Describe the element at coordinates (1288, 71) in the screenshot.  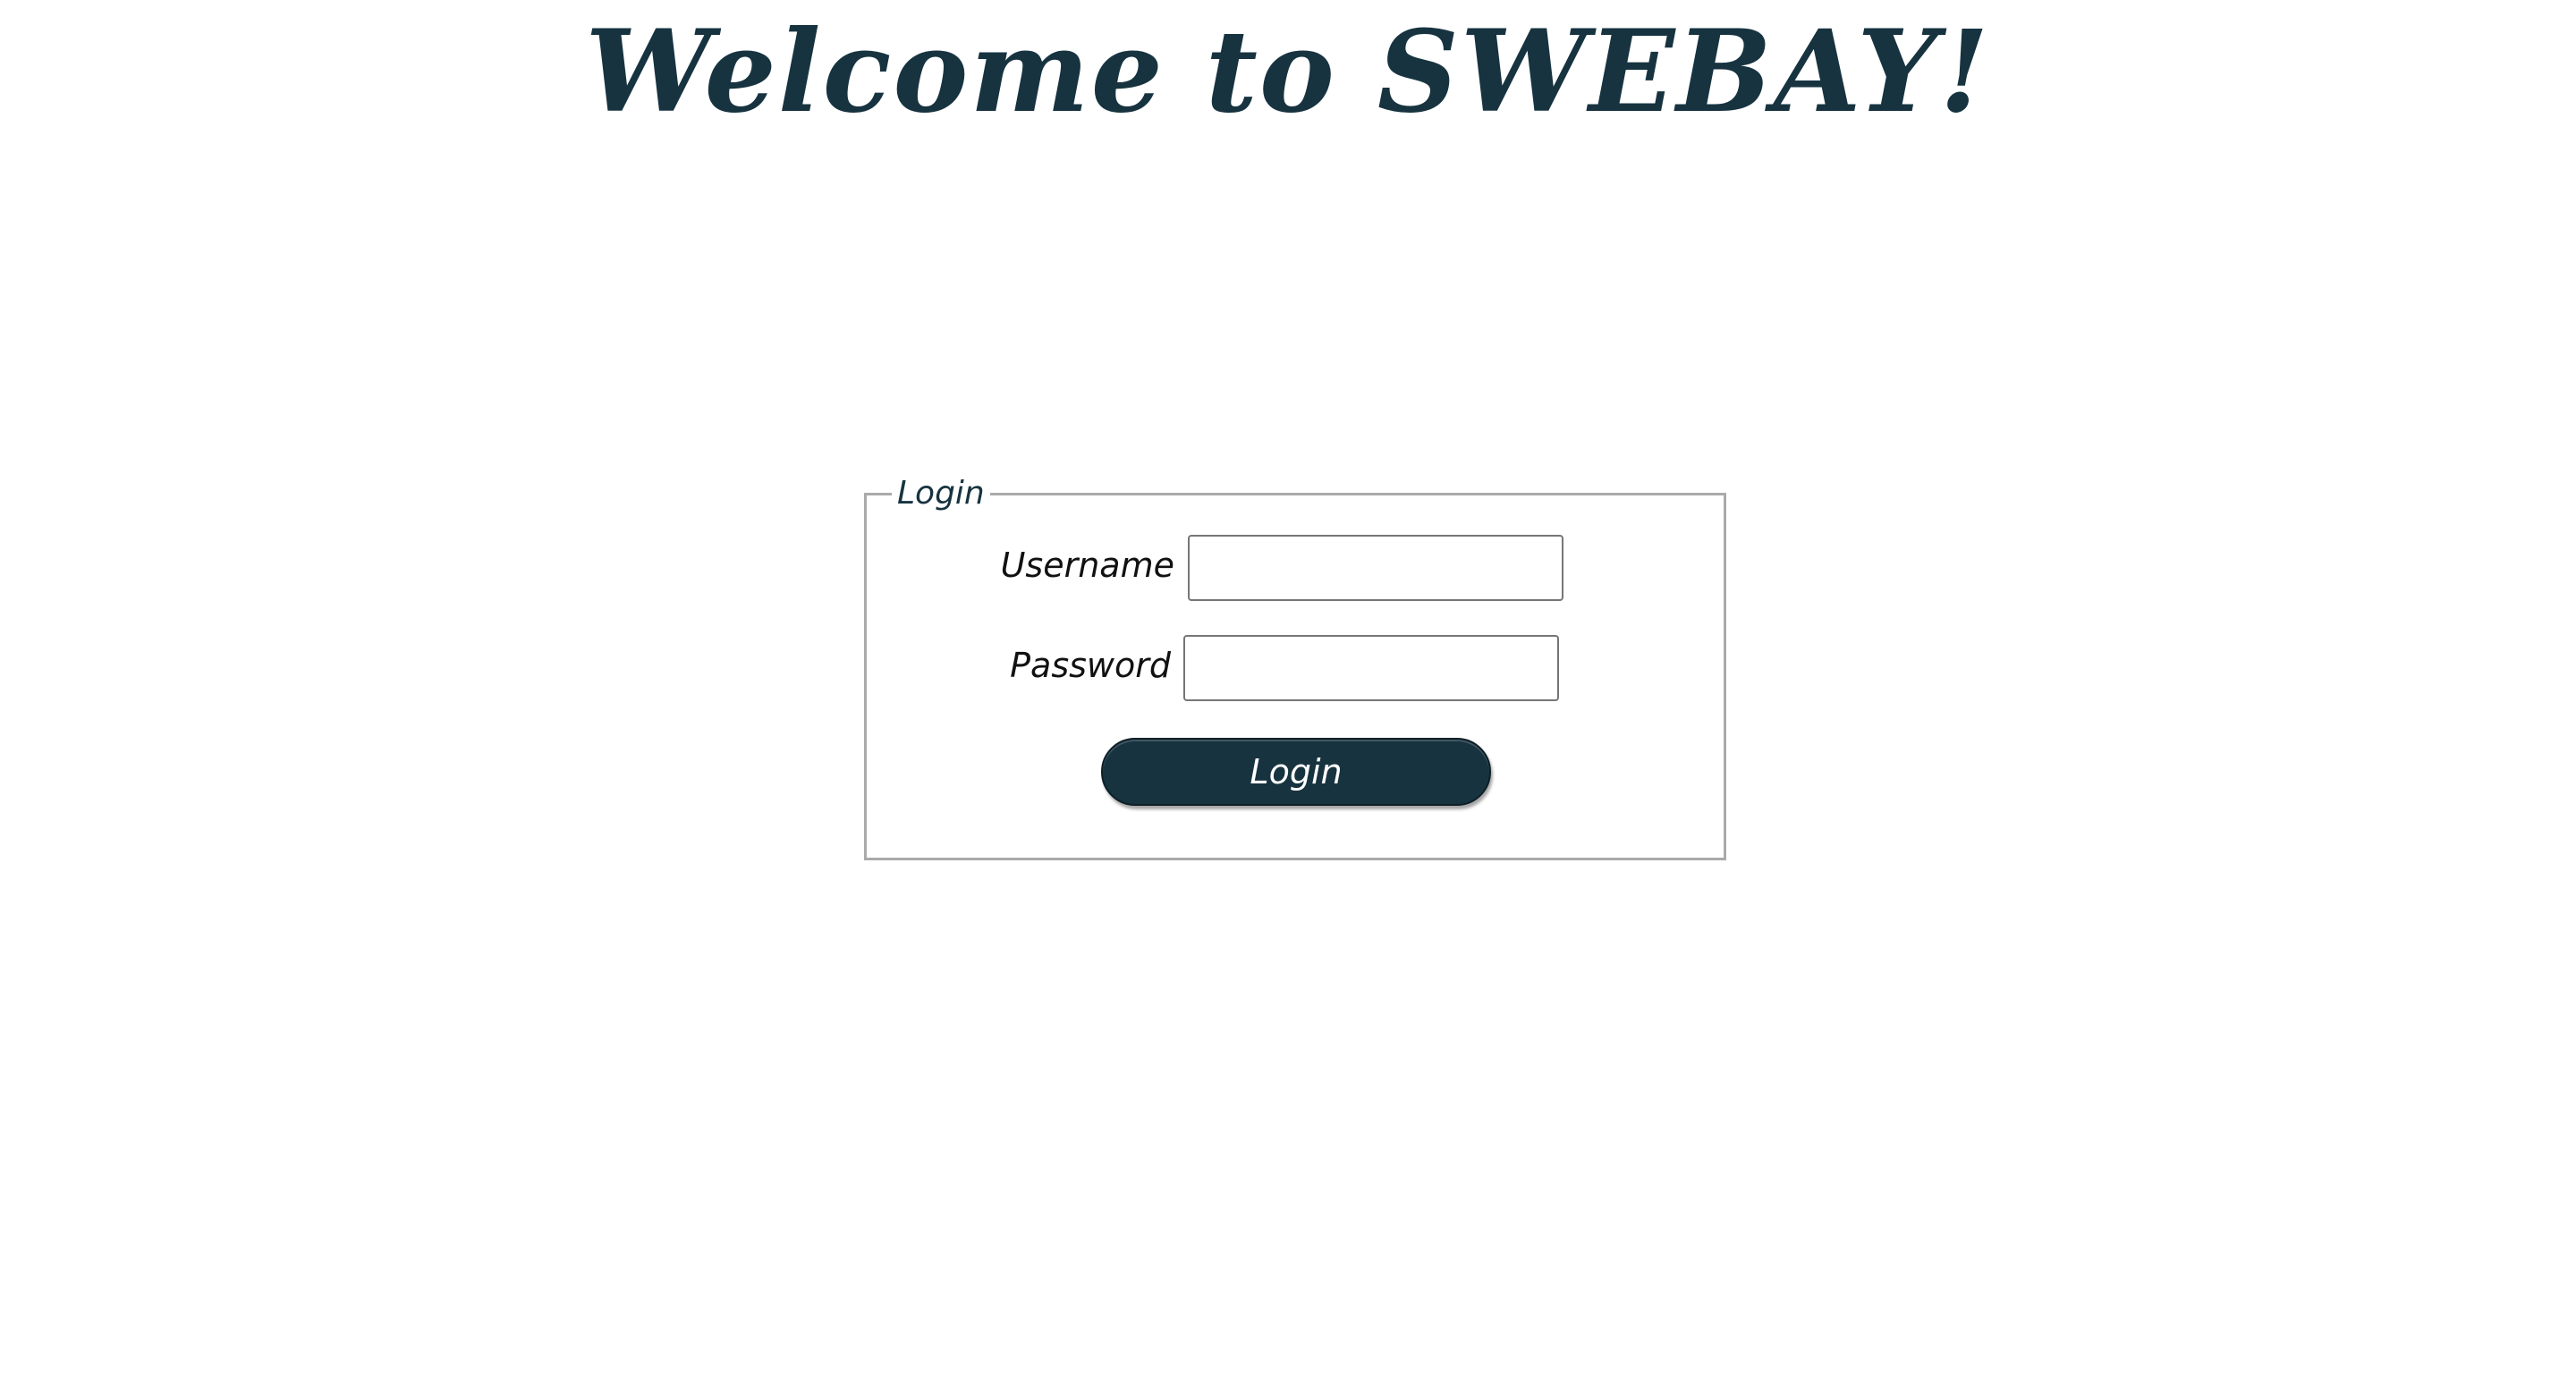
I see `page-title: Welcome to SWEBAY!` at that location.